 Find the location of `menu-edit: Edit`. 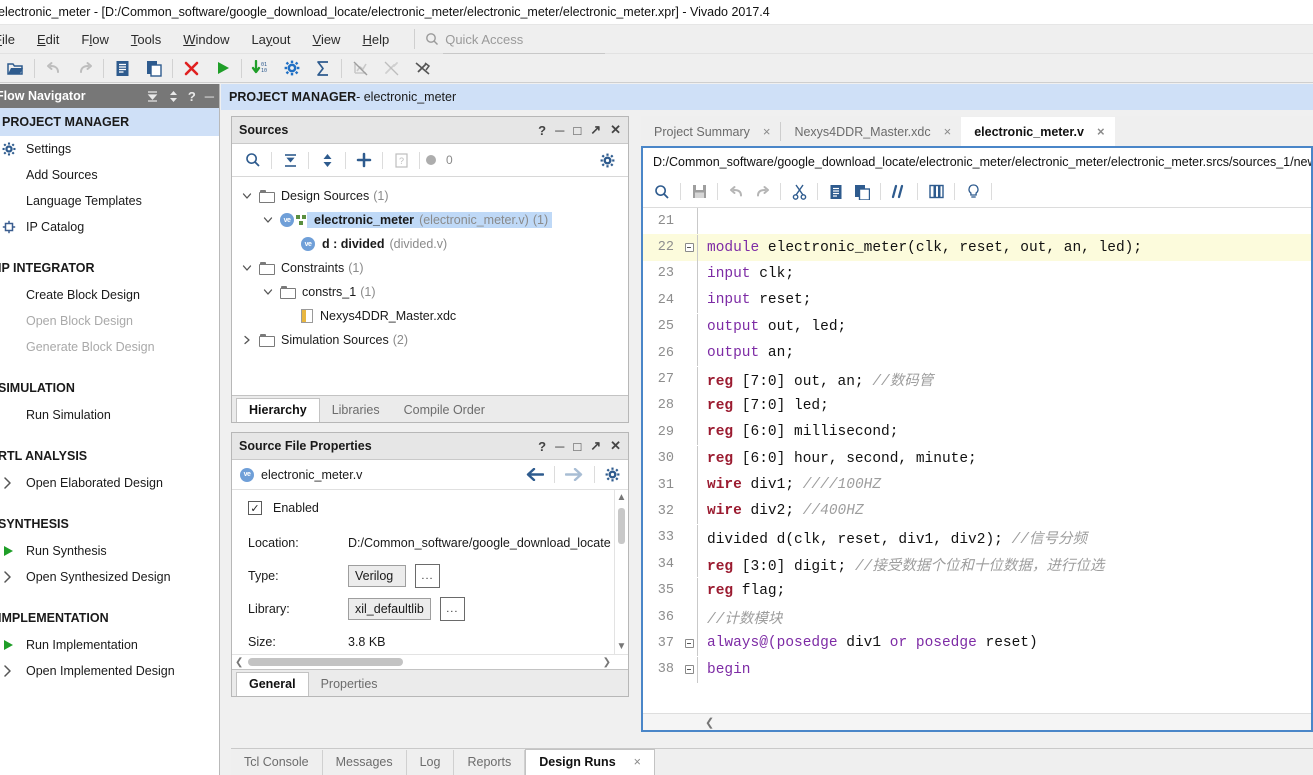

menu-edit: Edit is located at coordinates (48, 39).